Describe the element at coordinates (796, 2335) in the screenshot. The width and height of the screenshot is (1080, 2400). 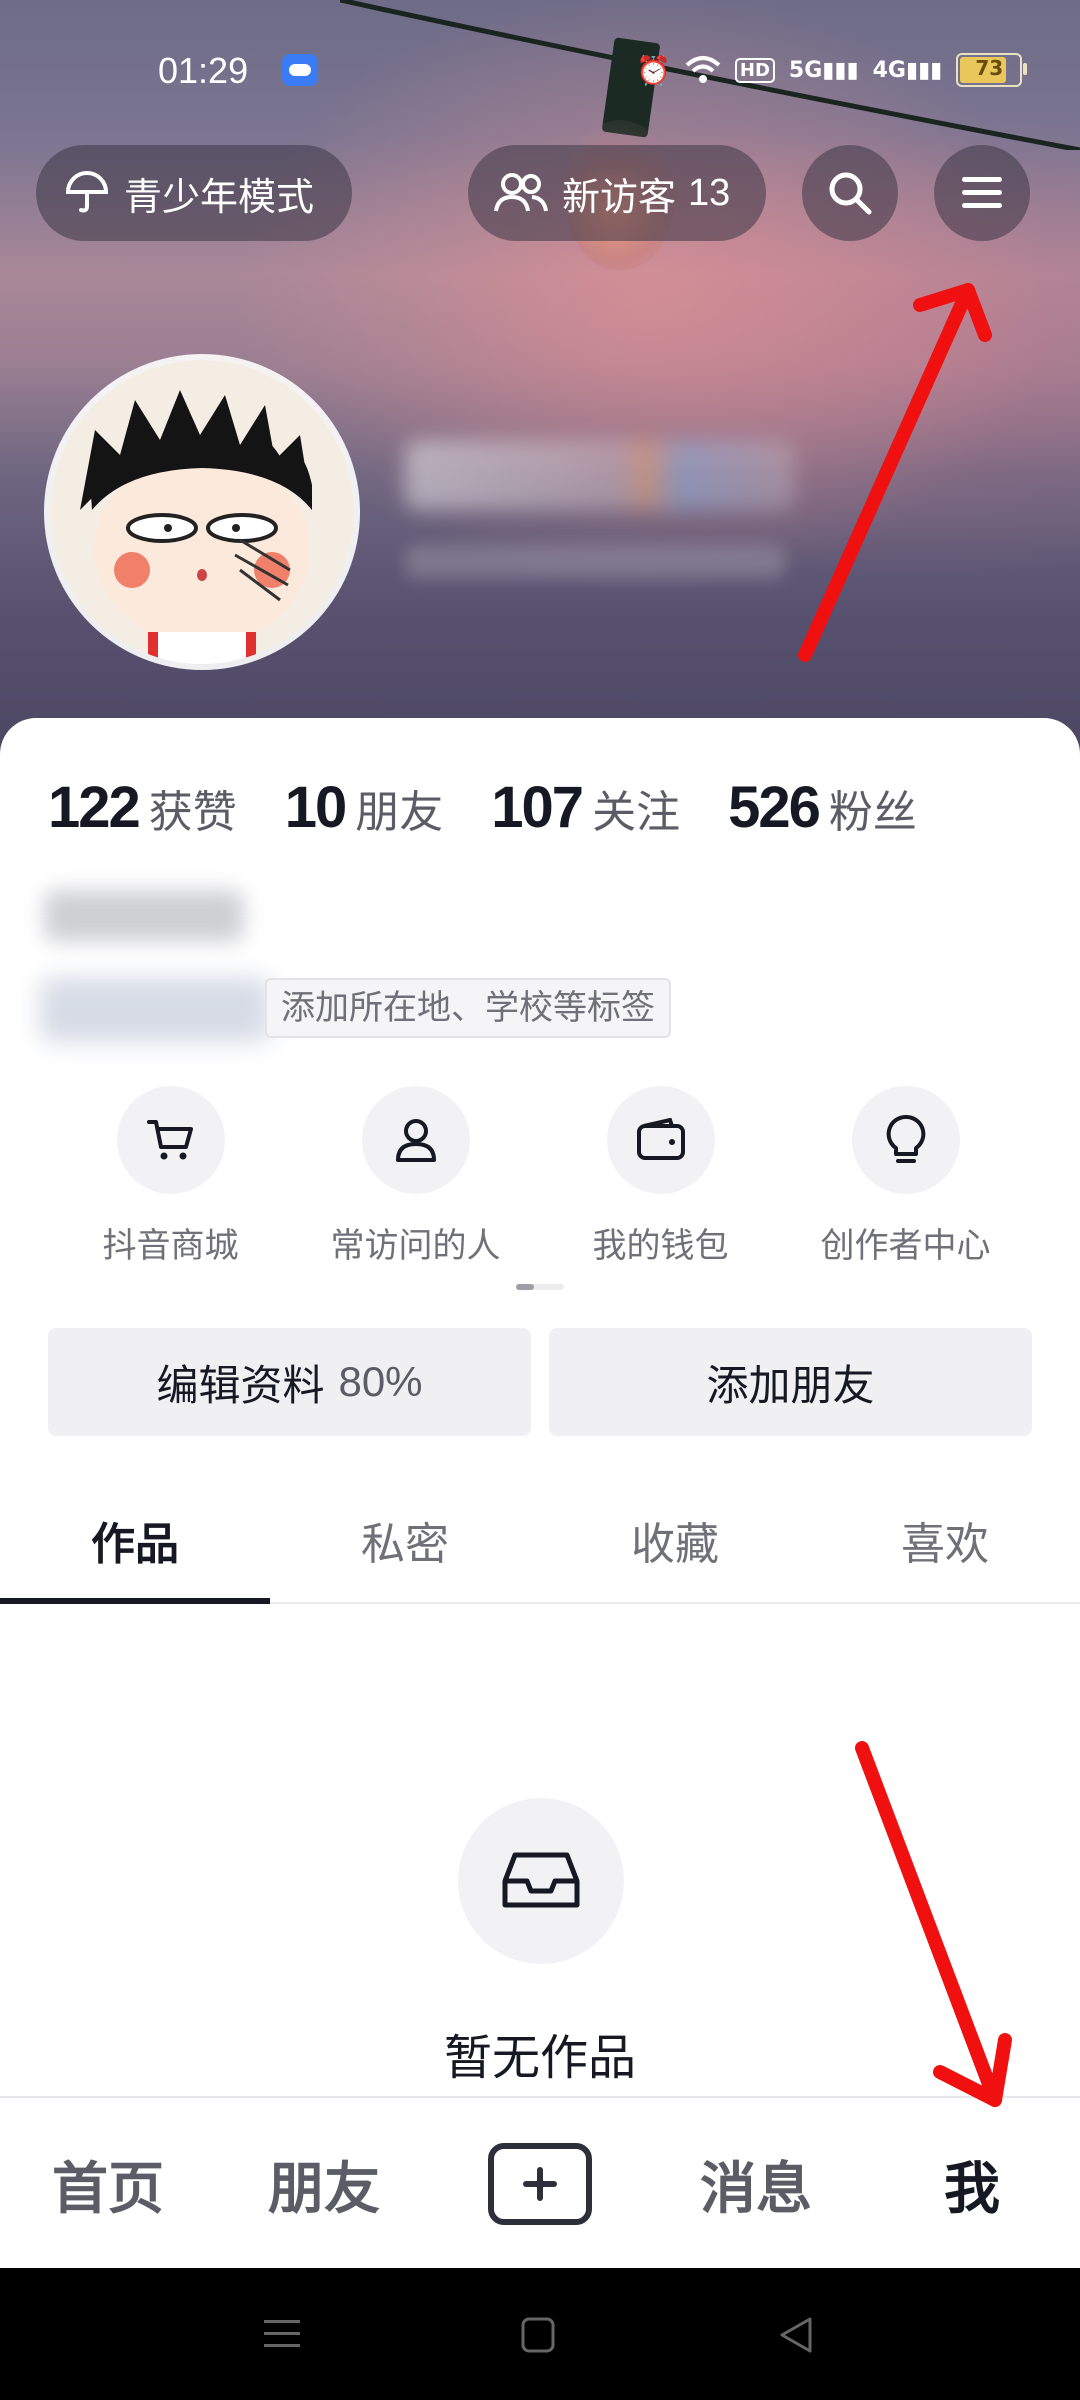
I see `back-key-icon` at that location.